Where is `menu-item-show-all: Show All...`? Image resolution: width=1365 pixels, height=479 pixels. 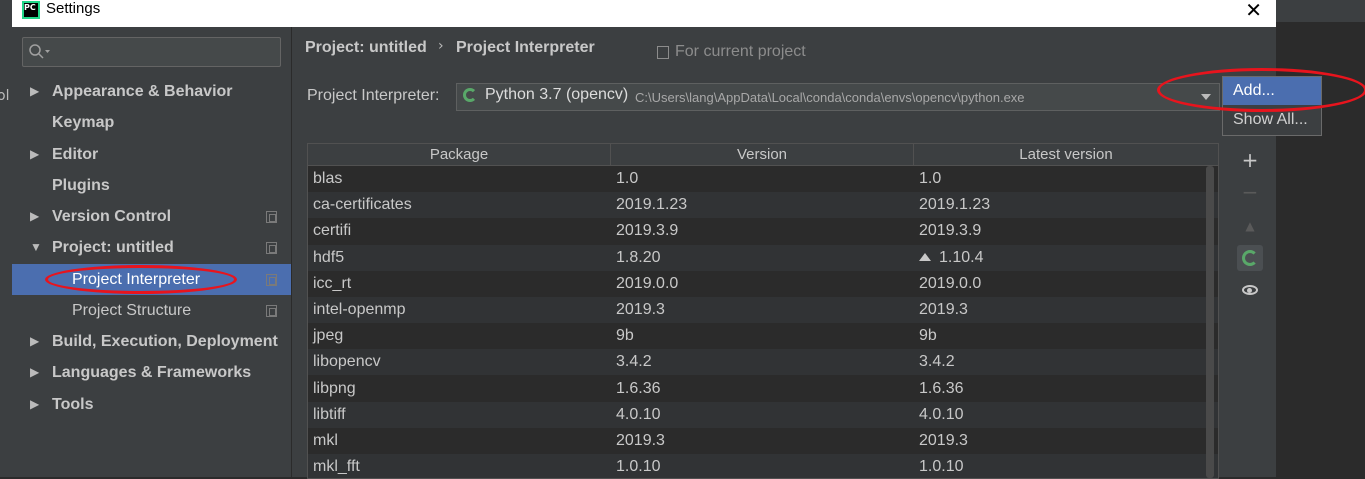 menu-item-show-all: Show All... is located at coordinates (1272, 120).